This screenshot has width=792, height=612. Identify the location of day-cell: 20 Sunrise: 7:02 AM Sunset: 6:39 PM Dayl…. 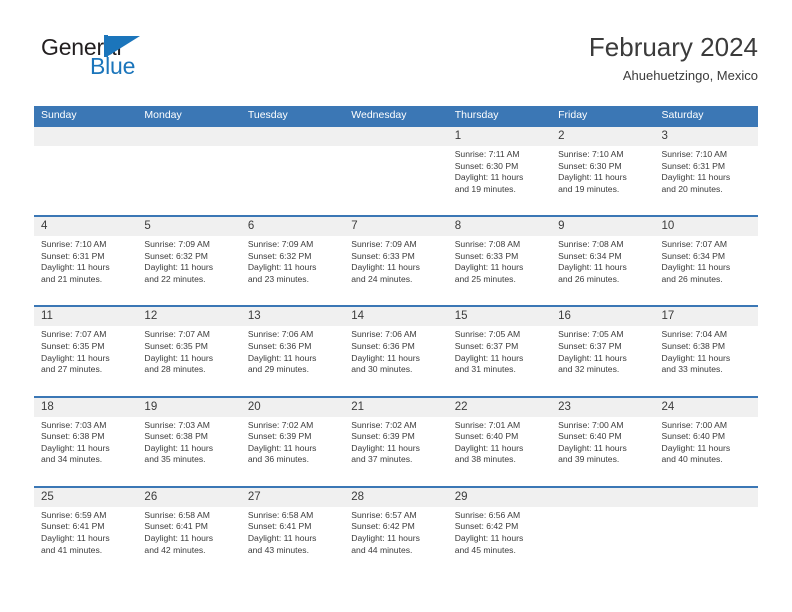
(292, 442).